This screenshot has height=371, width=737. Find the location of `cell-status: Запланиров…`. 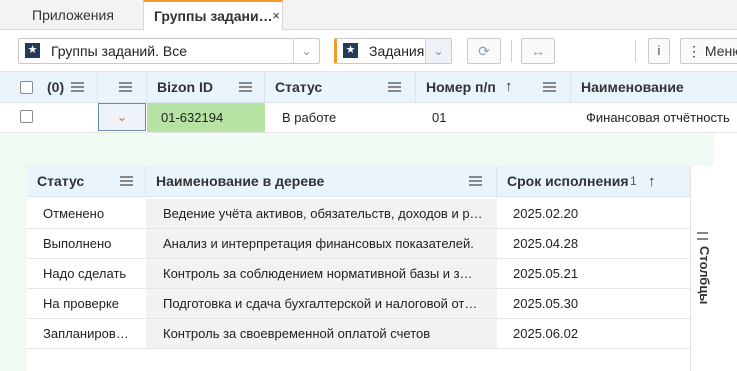

cell-status: Запланиров… is located at coordinates (93, 333).